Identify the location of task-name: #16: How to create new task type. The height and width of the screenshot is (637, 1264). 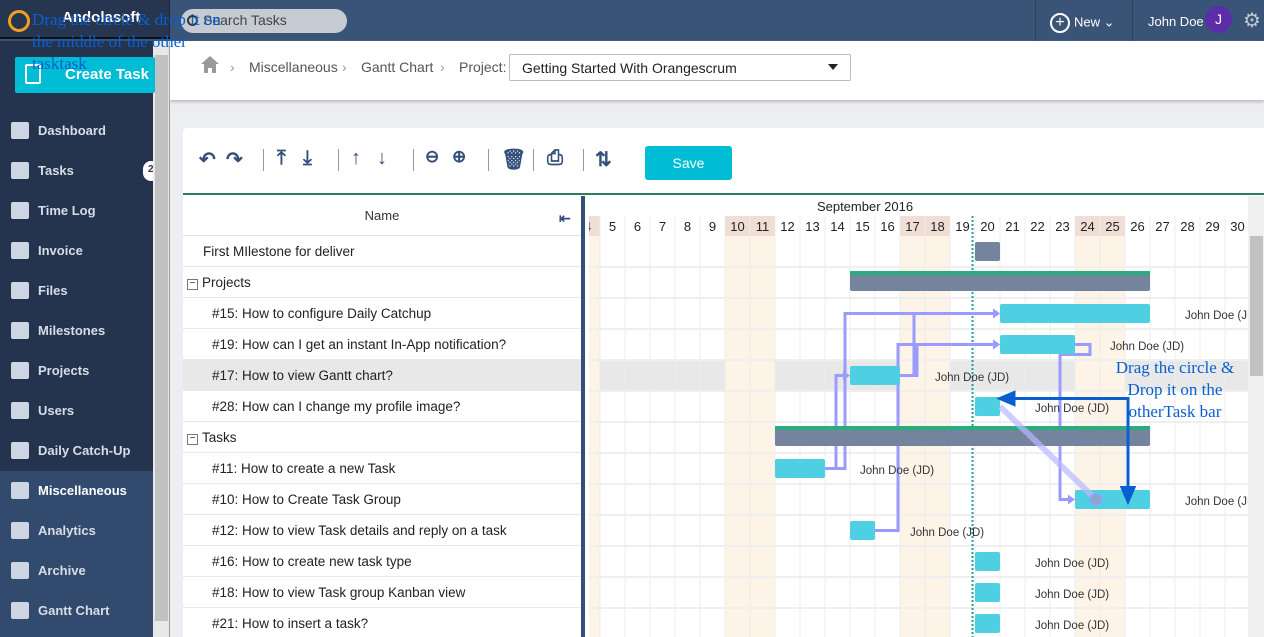
(312, 561).